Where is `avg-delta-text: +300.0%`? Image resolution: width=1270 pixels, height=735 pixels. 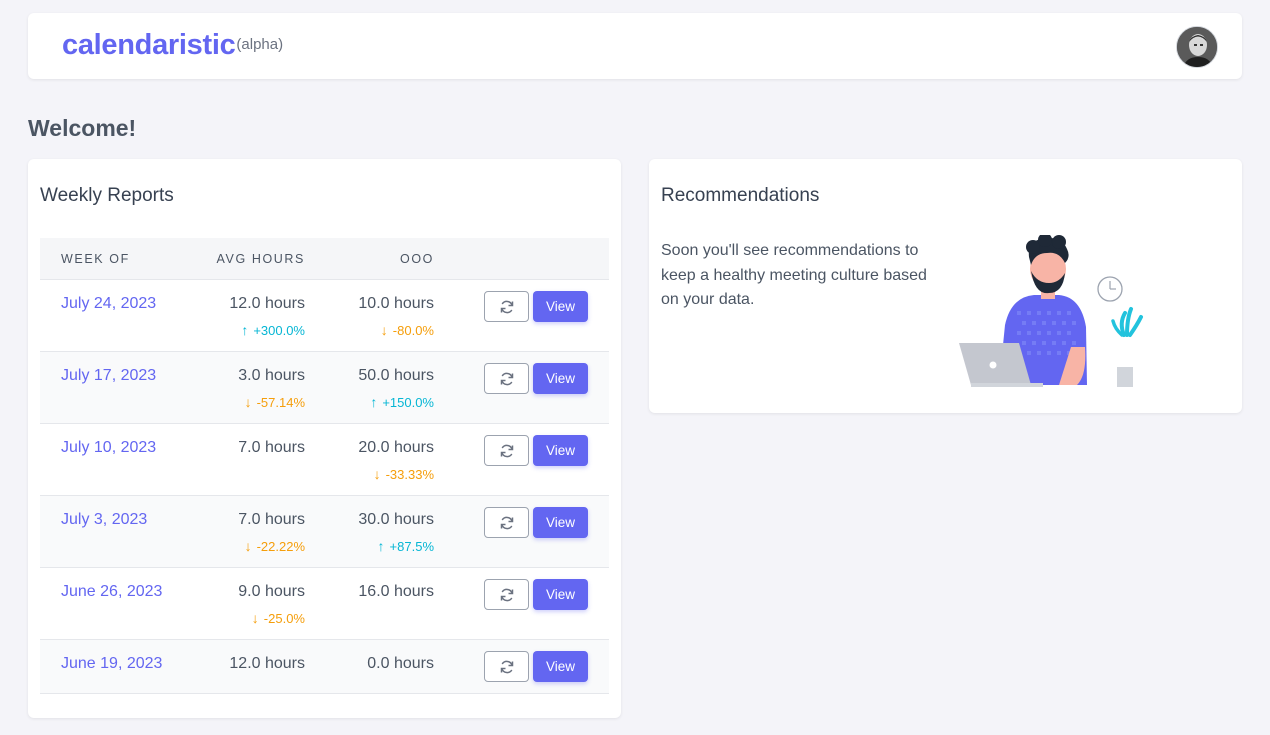 avg-delta-text: +300.0% is located at coordinates (279, 330).